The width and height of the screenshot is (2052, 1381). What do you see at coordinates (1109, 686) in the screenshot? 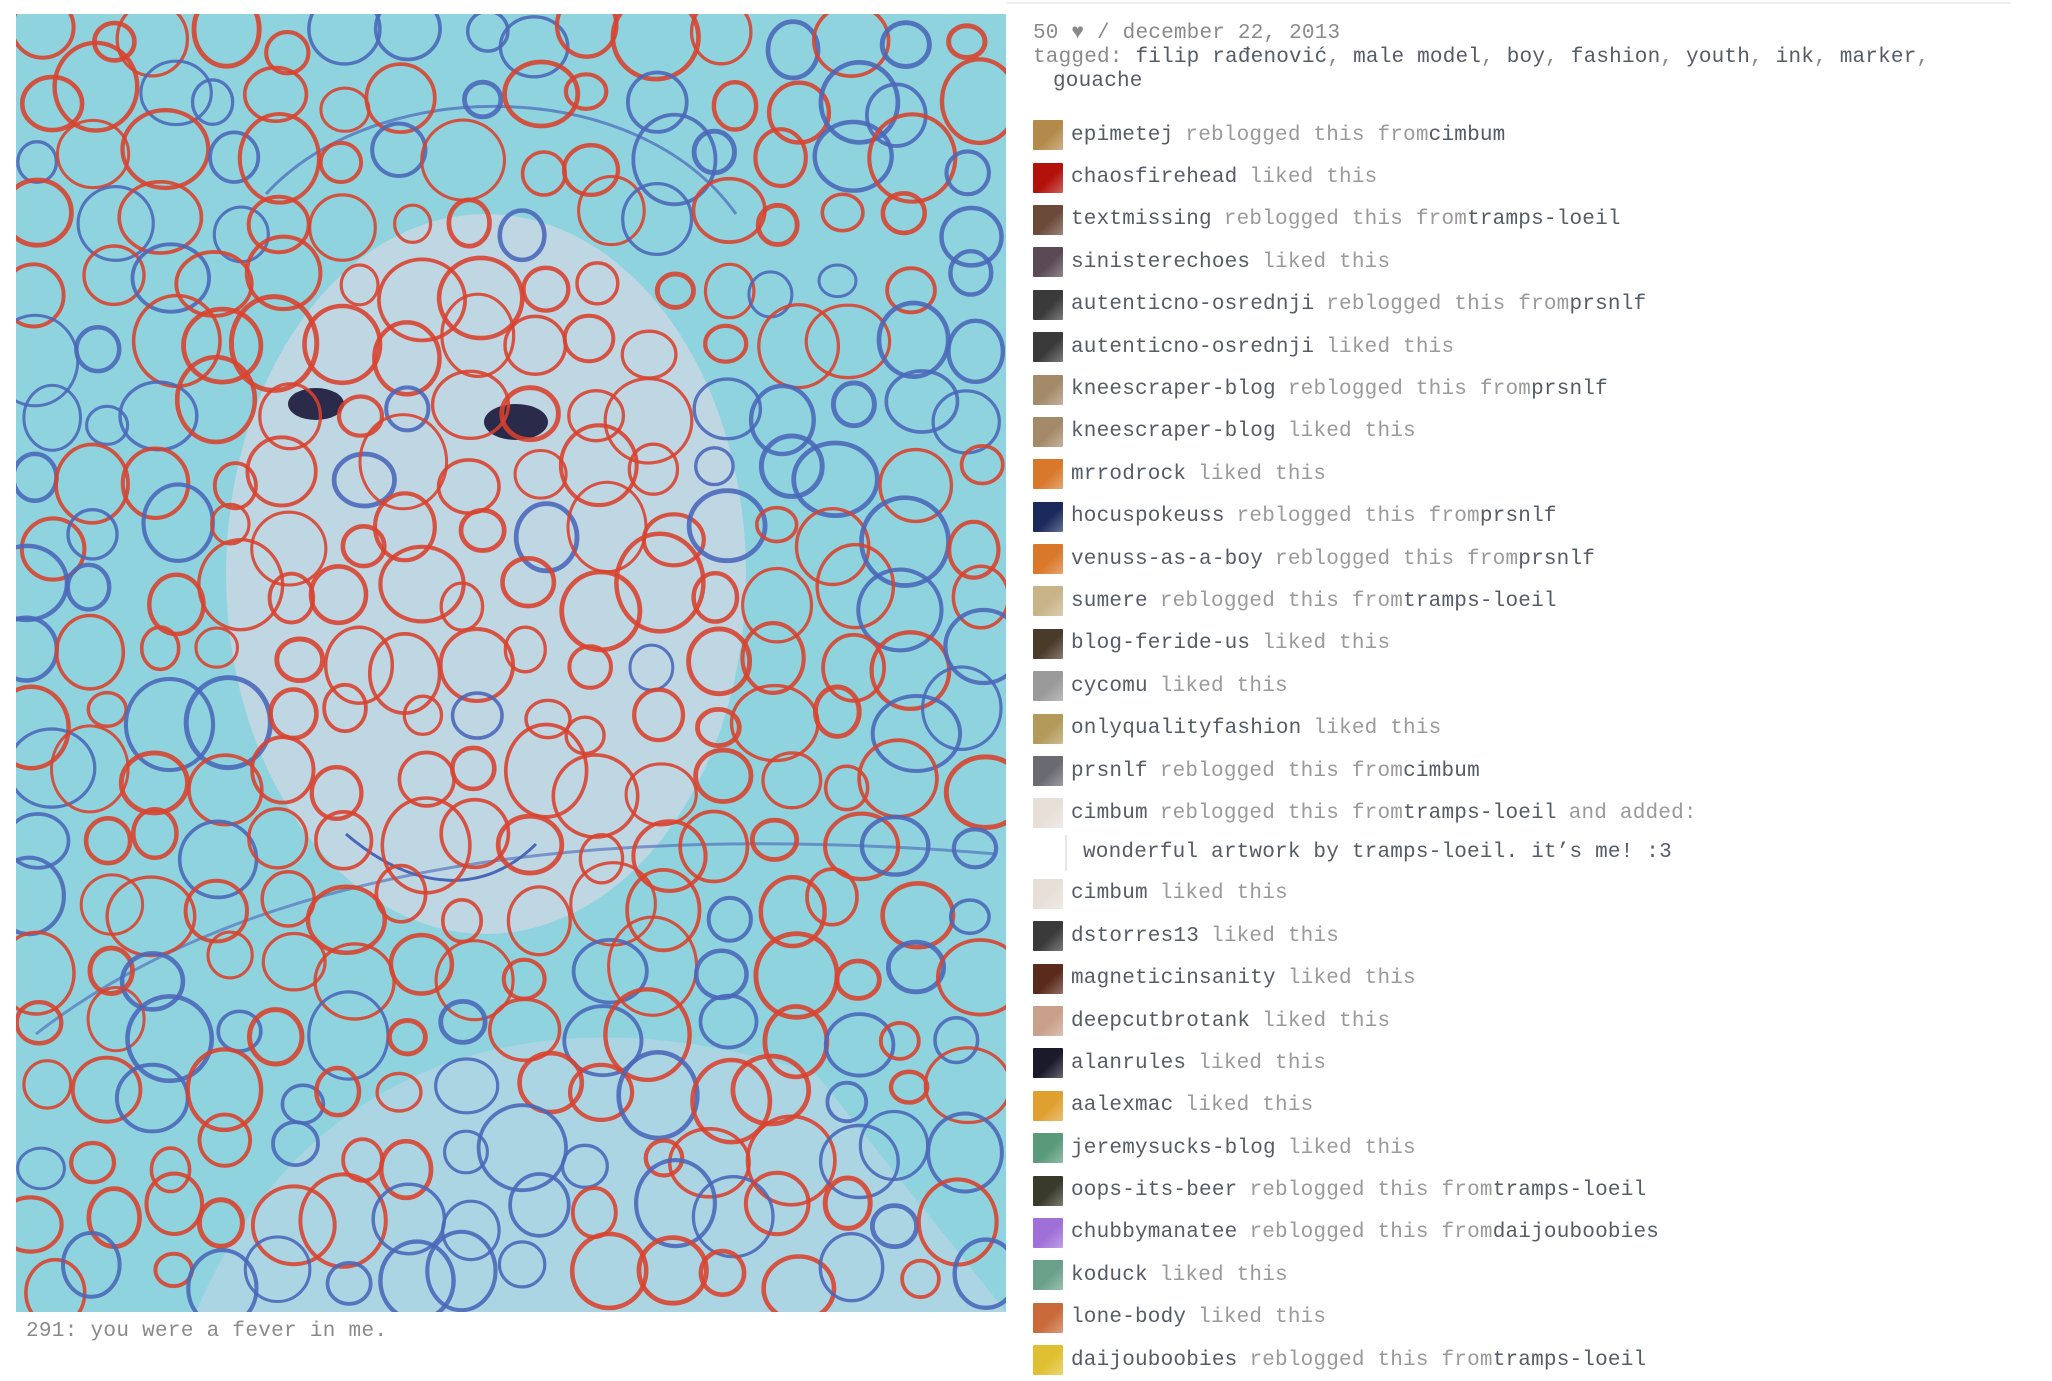
I see `note-username: cycomu` at bounding box center [1109, 686].